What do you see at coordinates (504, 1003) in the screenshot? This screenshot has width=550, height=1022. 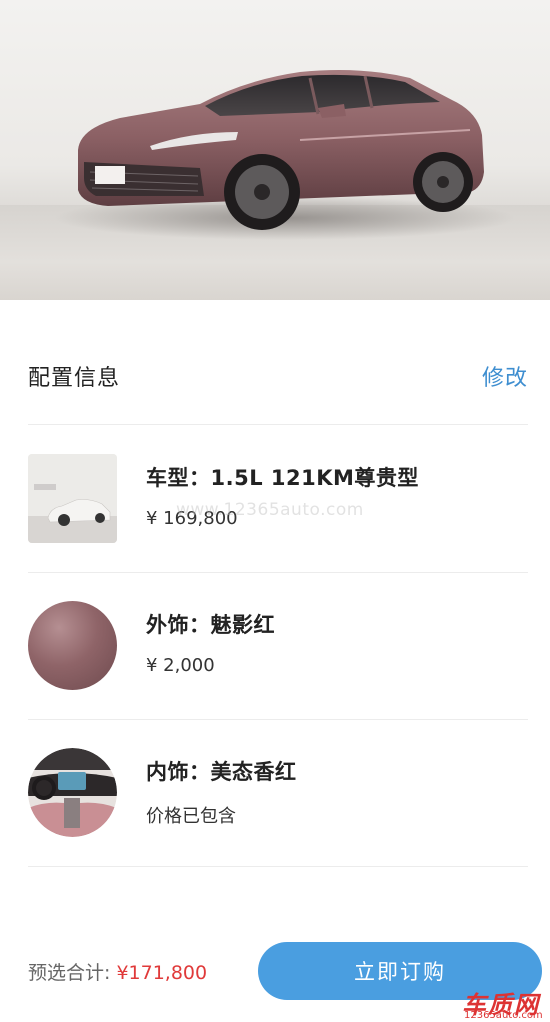 I see `site-logo: 车质网 12365auto.com` at bounding box center [504, 1003].